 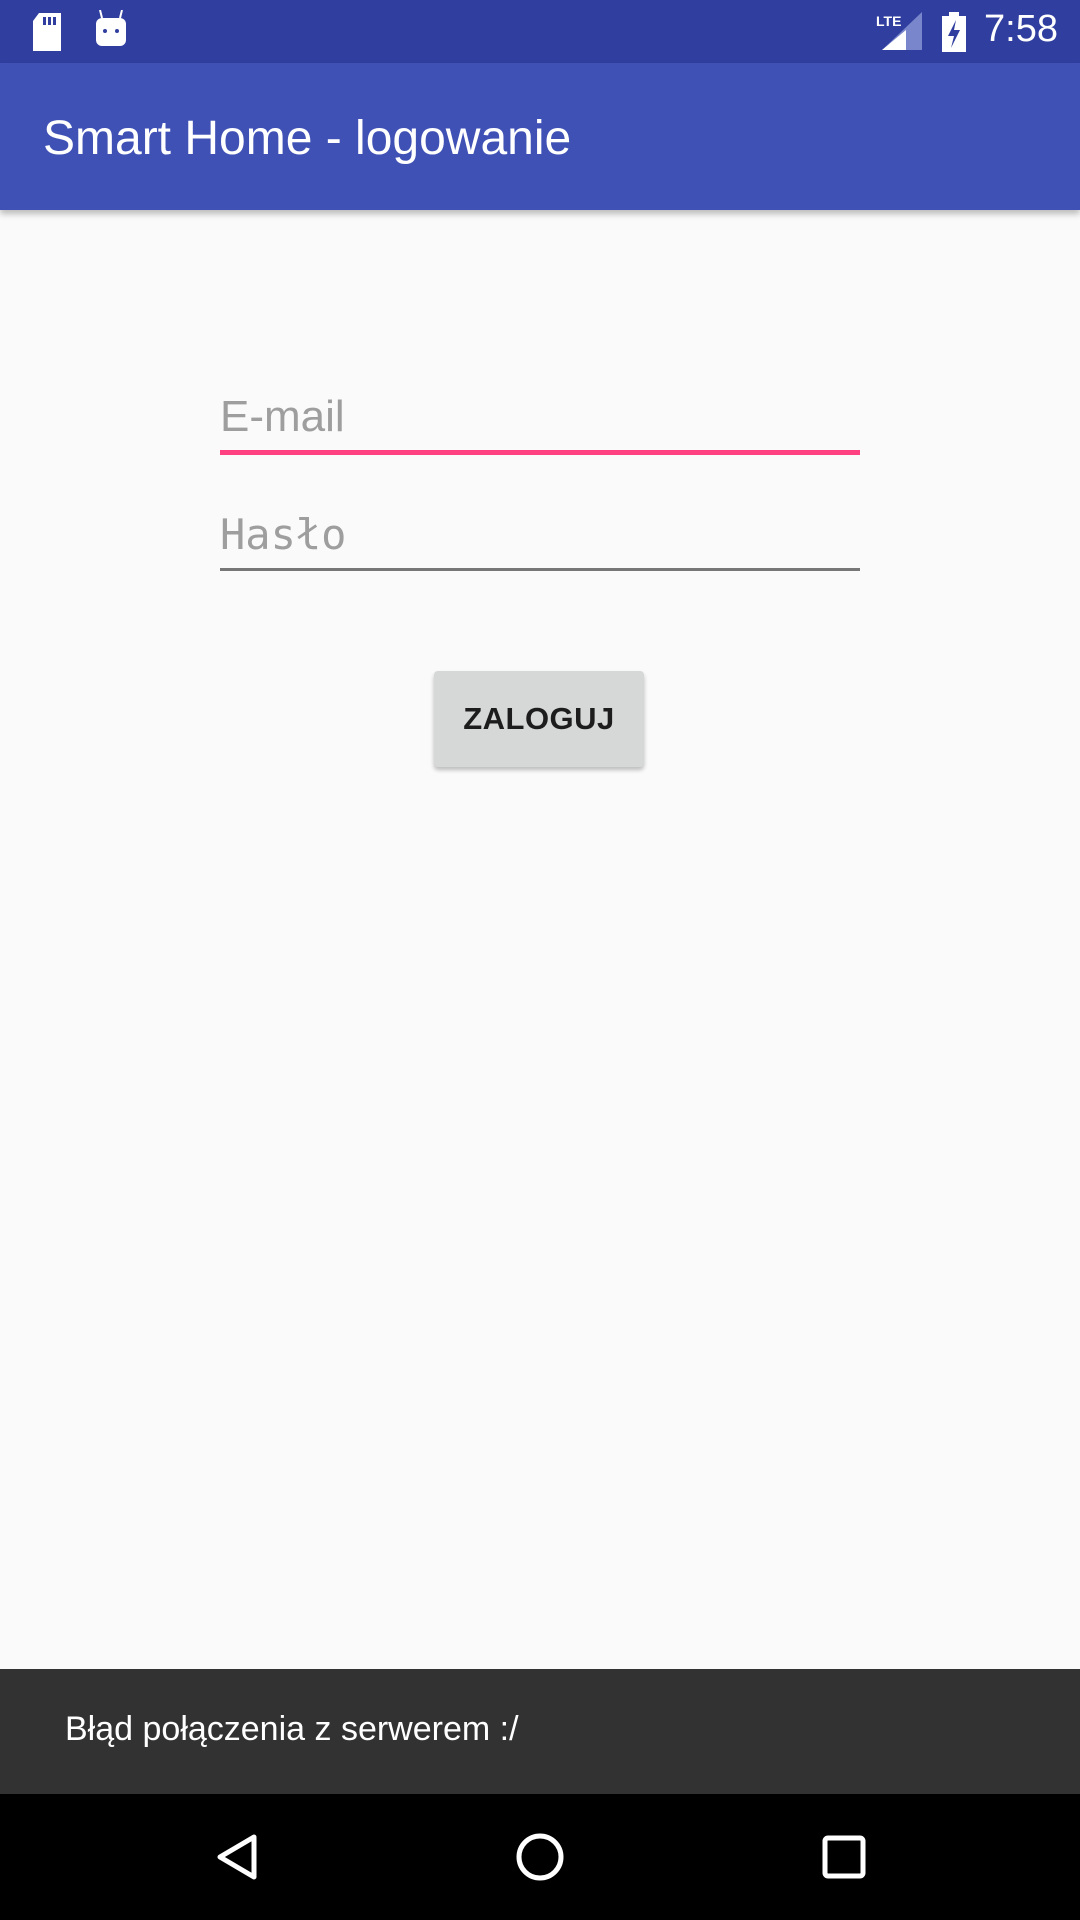 What do you see at coordinates (888, 21) in the screenshot?
I see `svg-text: LTE` at bounding box center [888, 21].